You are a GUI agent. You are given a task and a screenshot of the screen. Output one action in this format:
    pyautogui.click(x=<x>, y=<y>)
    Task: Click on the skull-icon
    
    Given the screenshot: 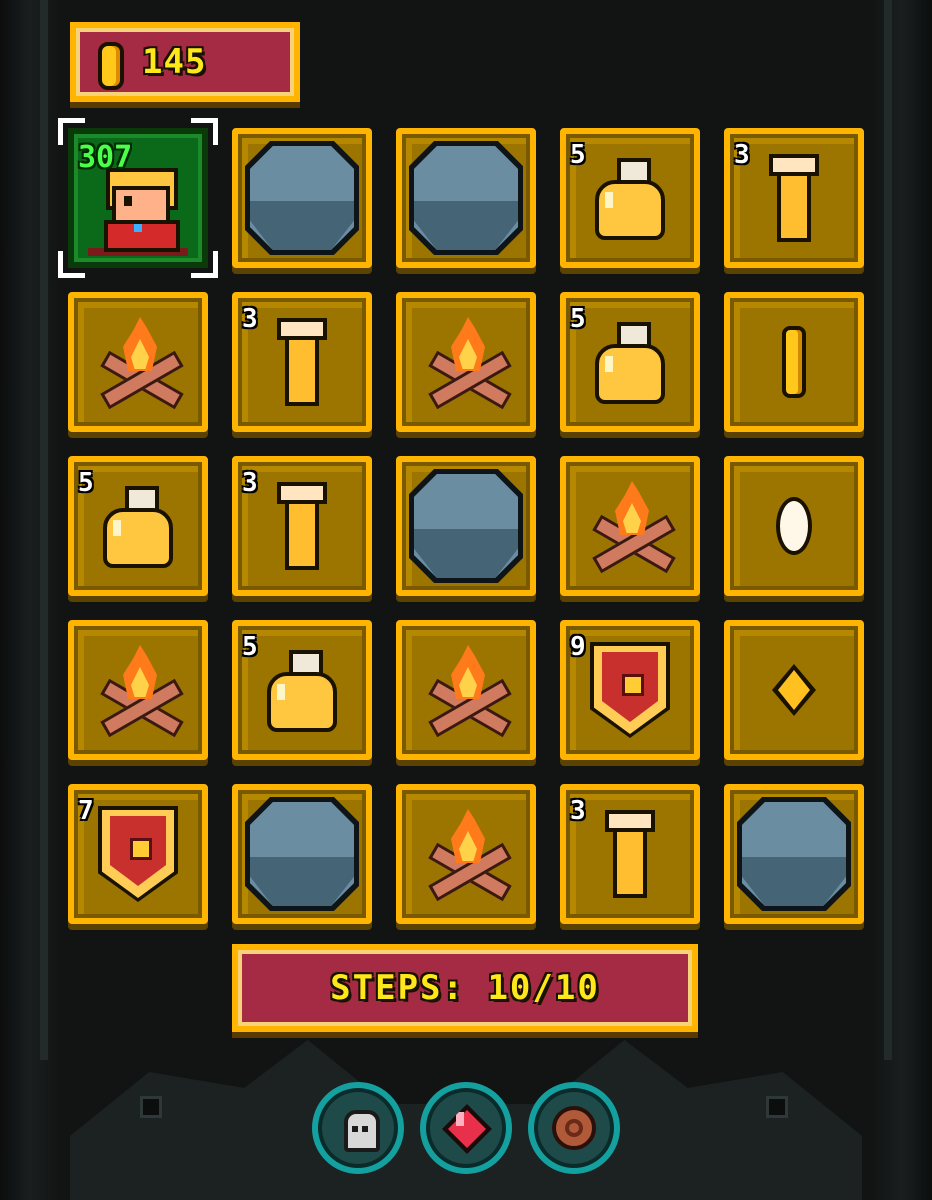 What is the action you would take?
    pyautogui.click(x=362, y=1131)
    